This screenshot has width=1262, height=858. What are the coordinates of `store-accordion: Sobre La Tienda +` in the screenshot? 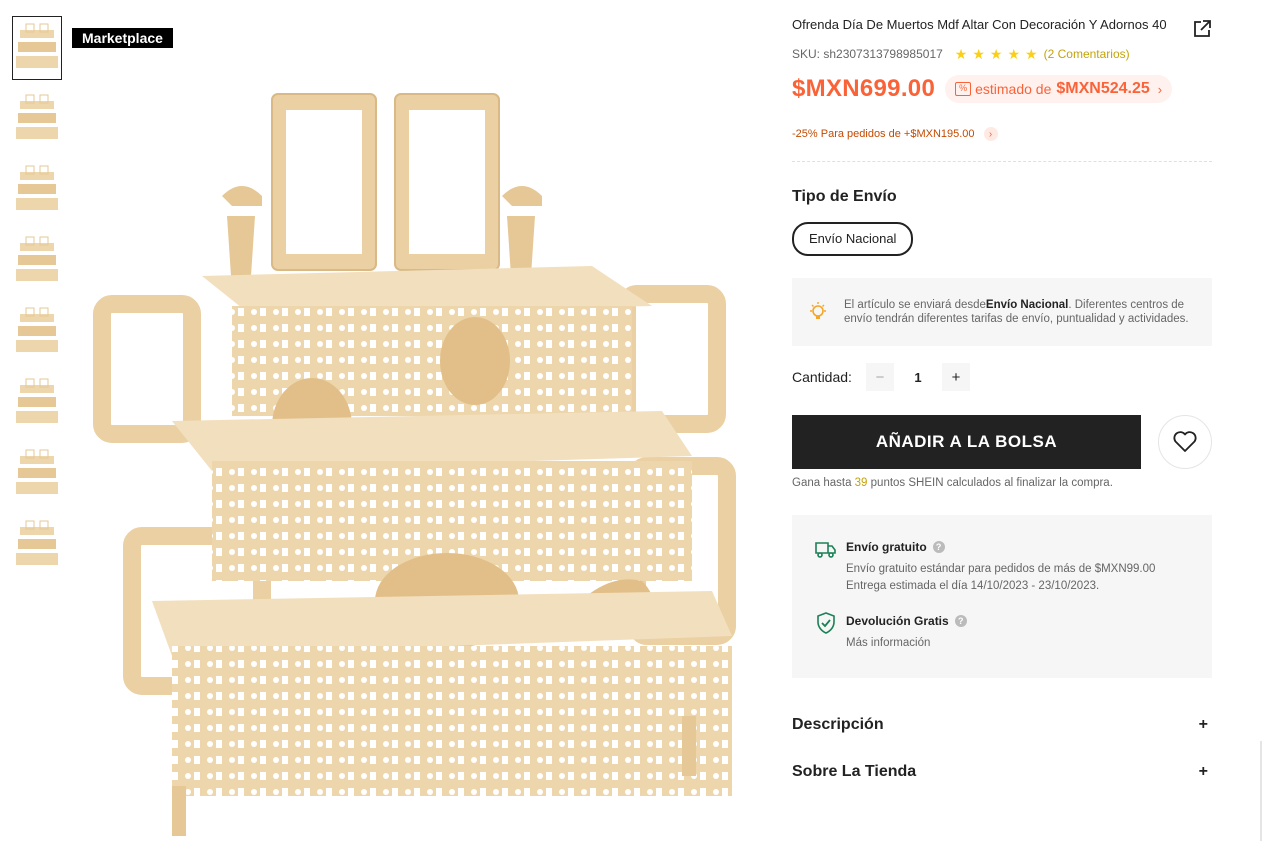 It's located at (1002, 772).